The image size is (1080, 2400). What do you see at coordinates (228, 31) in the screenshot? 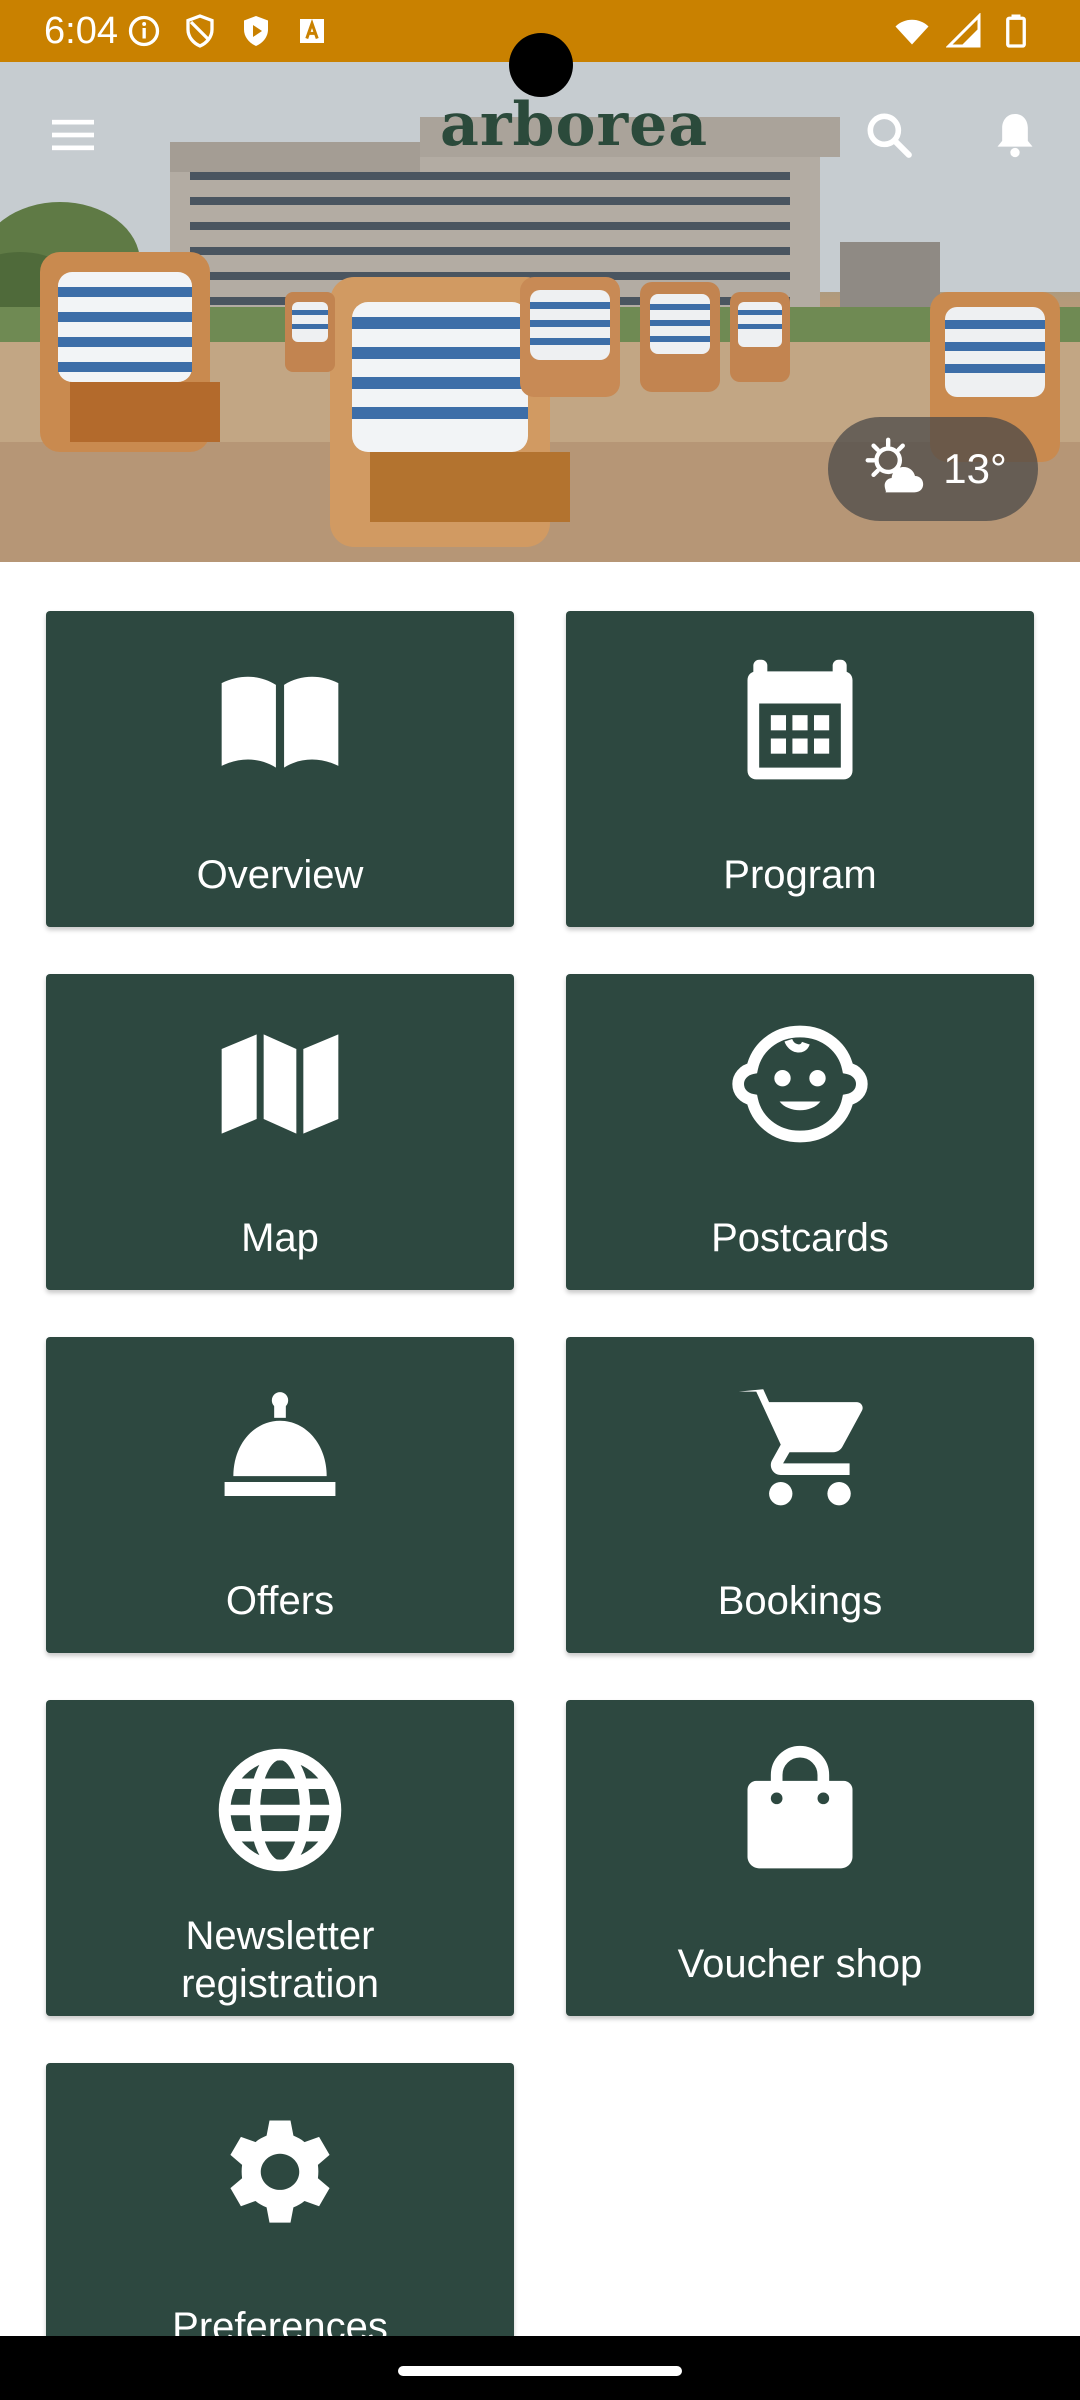
I see `status-left-icons` at bounding box center [228, 31].